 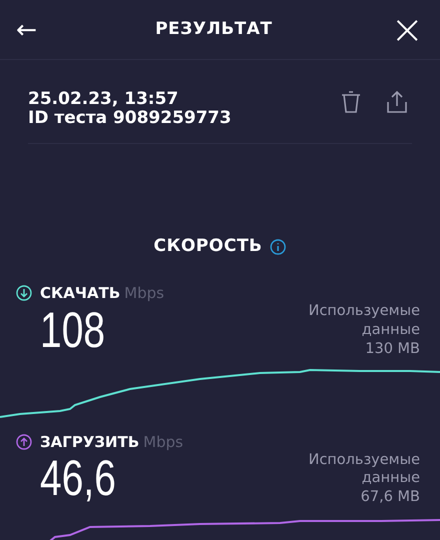 What do you see at coordinates (213, 29) in the screenshot?
I see `screen-title: РЕЗУЛЬТАТ` at bounding box center [213, 29].